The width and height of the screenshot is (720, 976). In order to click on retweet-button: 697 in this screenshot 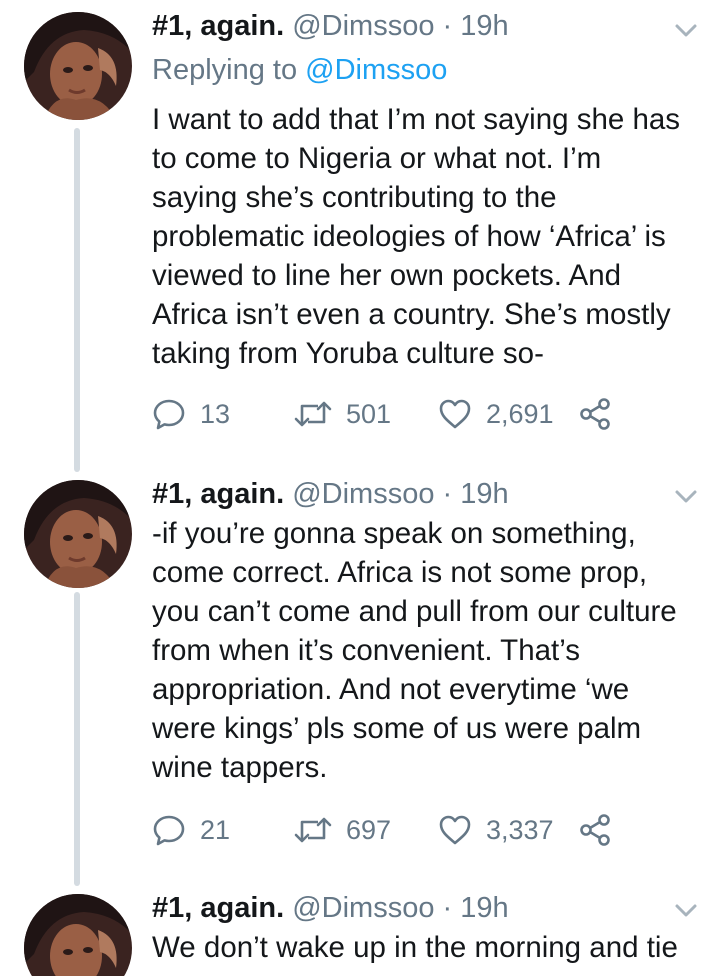, I will do `click(342, 830)`.